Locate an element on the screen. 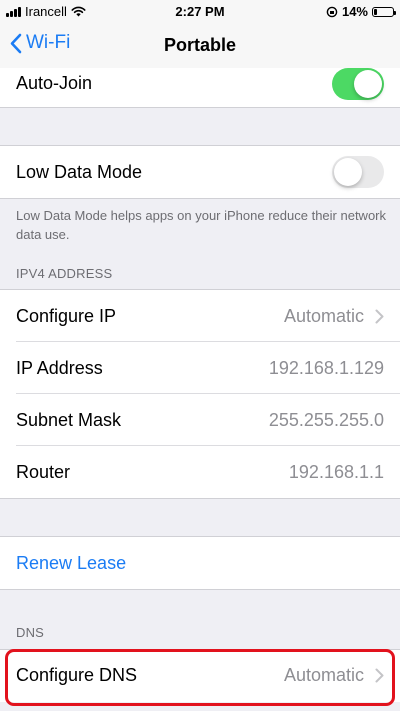  router-value: 192.168.1.1 is located at coordinates (336, 472).